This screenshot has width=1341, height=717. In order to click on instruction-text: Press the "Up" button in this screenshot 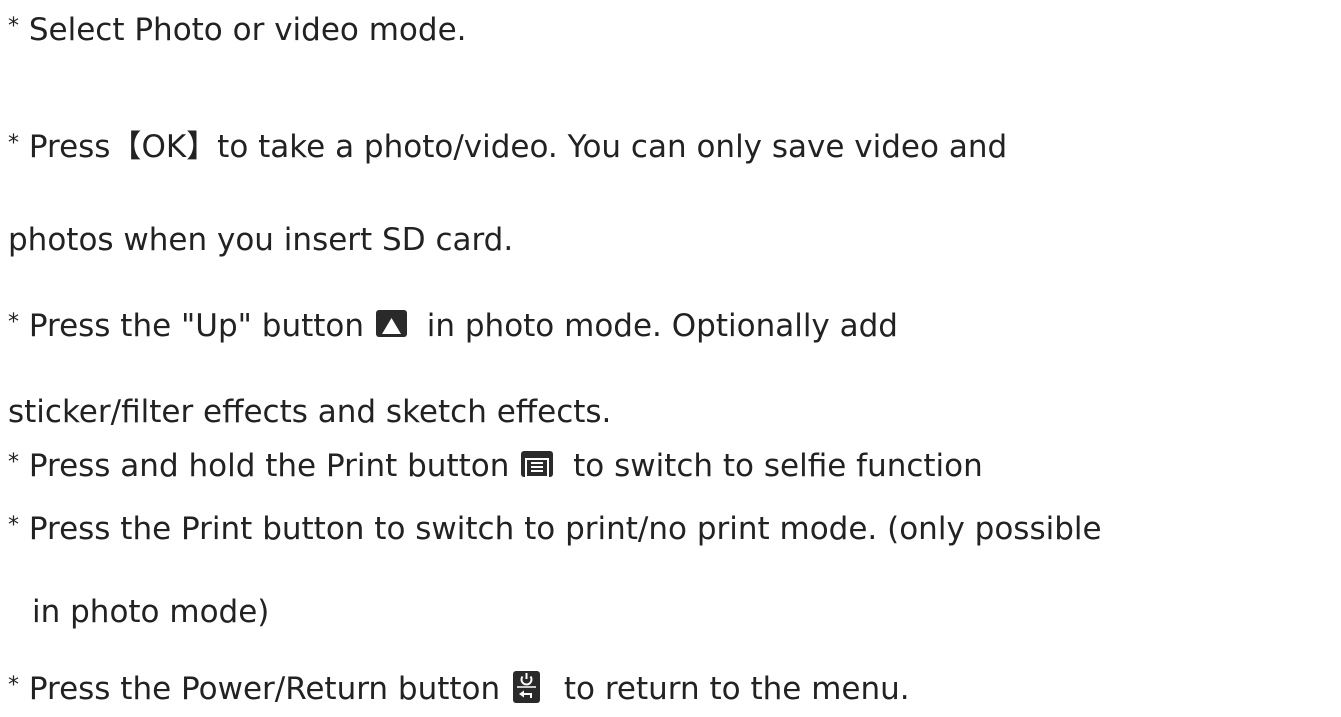, I will do `click(196, 326)`.